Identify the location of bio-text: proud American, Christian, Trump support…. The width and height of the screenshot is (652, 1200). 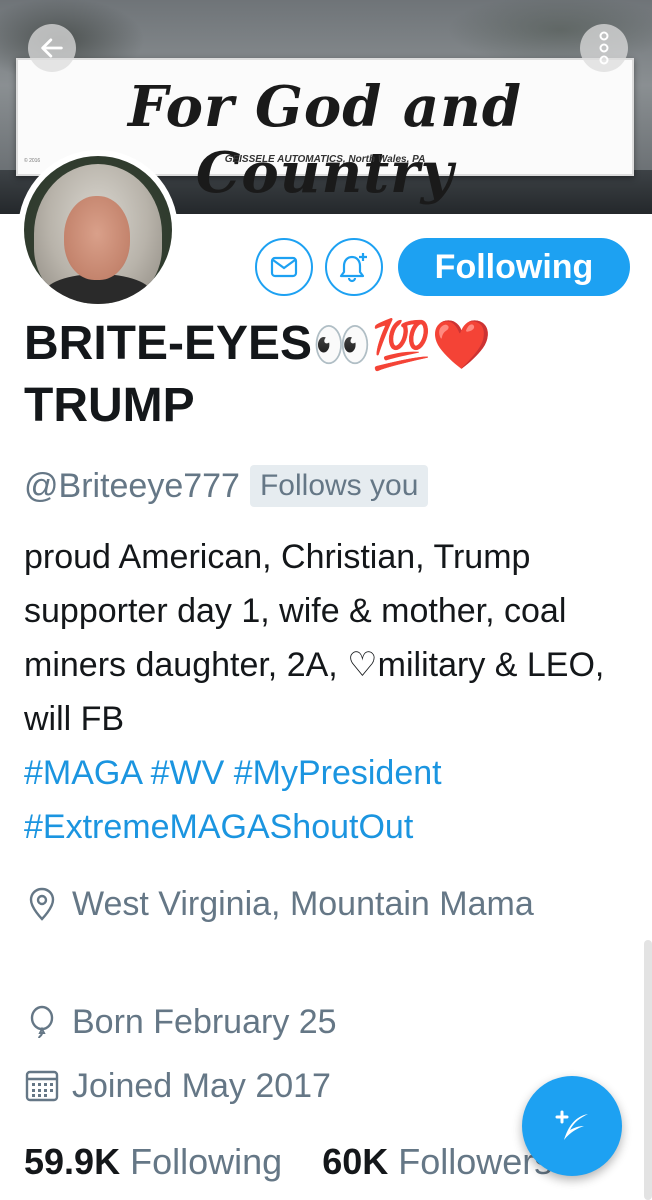
(314, 638).